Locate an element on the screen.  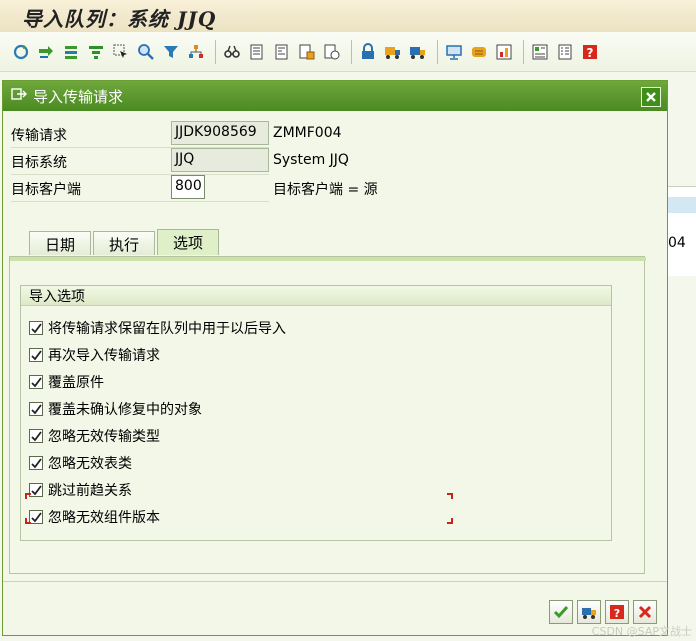
glasses-icon is located at coordinates (232, 52).